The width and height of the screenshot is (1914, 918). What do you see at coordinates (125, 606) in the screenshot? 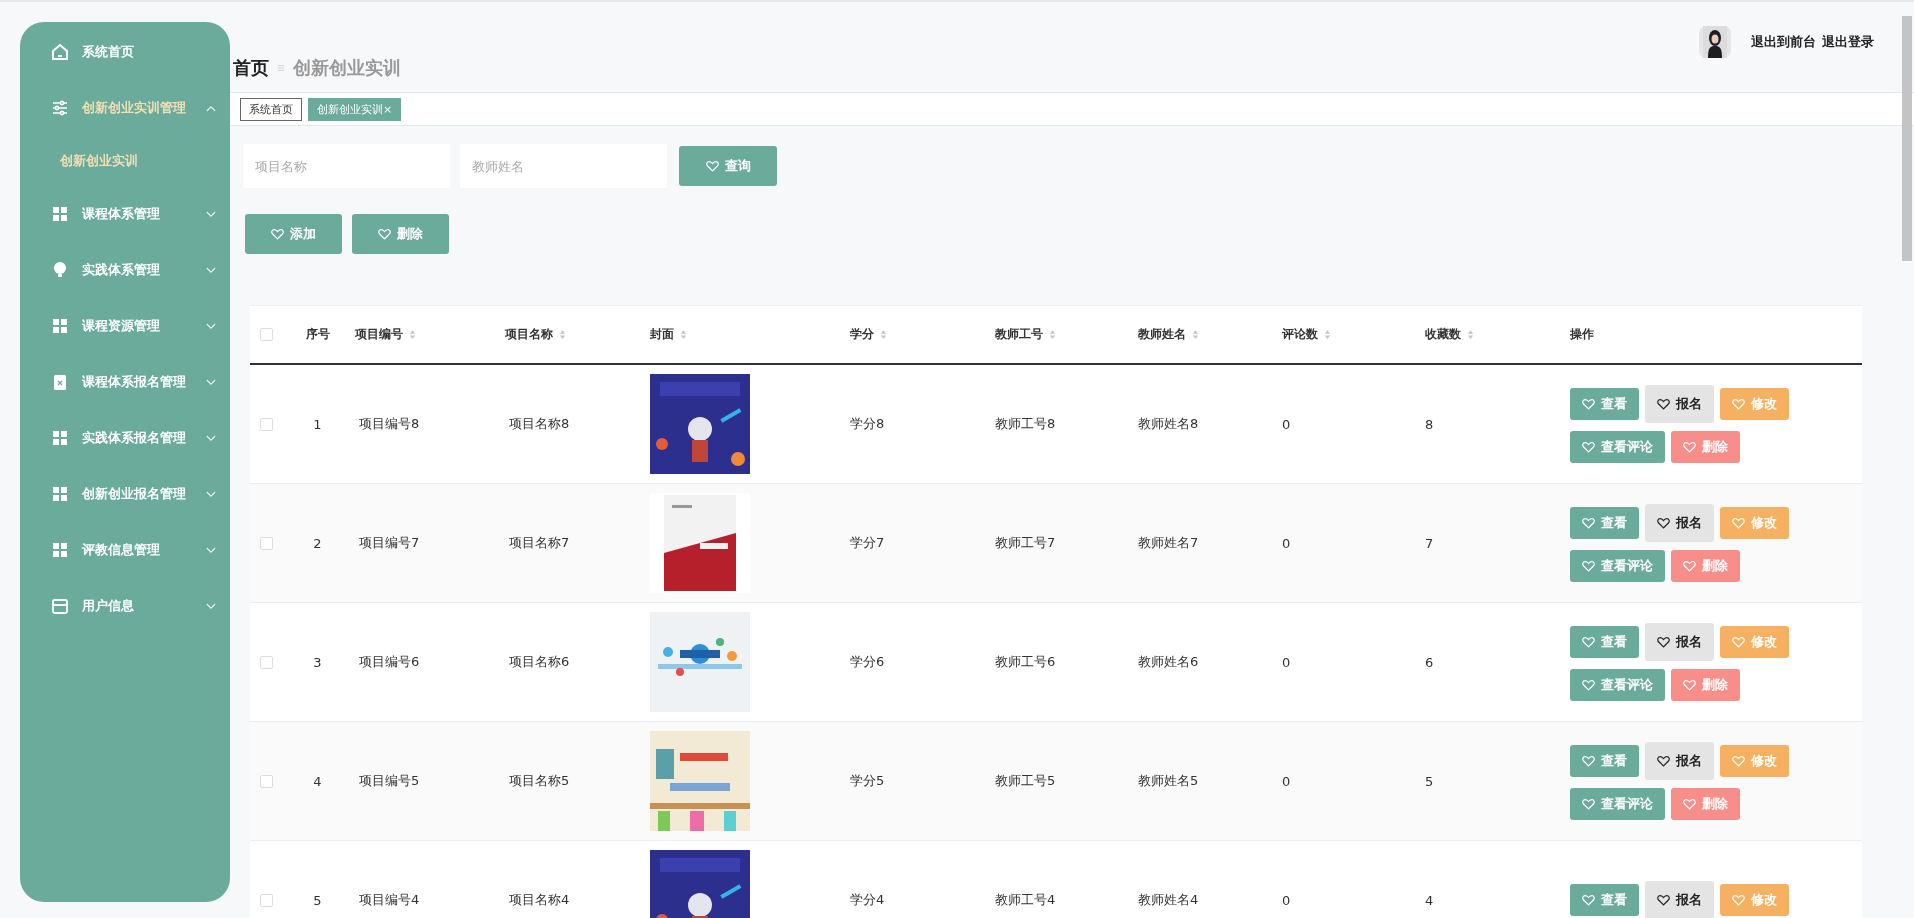
I see `menu-item: 用户信息` at bounding box center [125, 606].